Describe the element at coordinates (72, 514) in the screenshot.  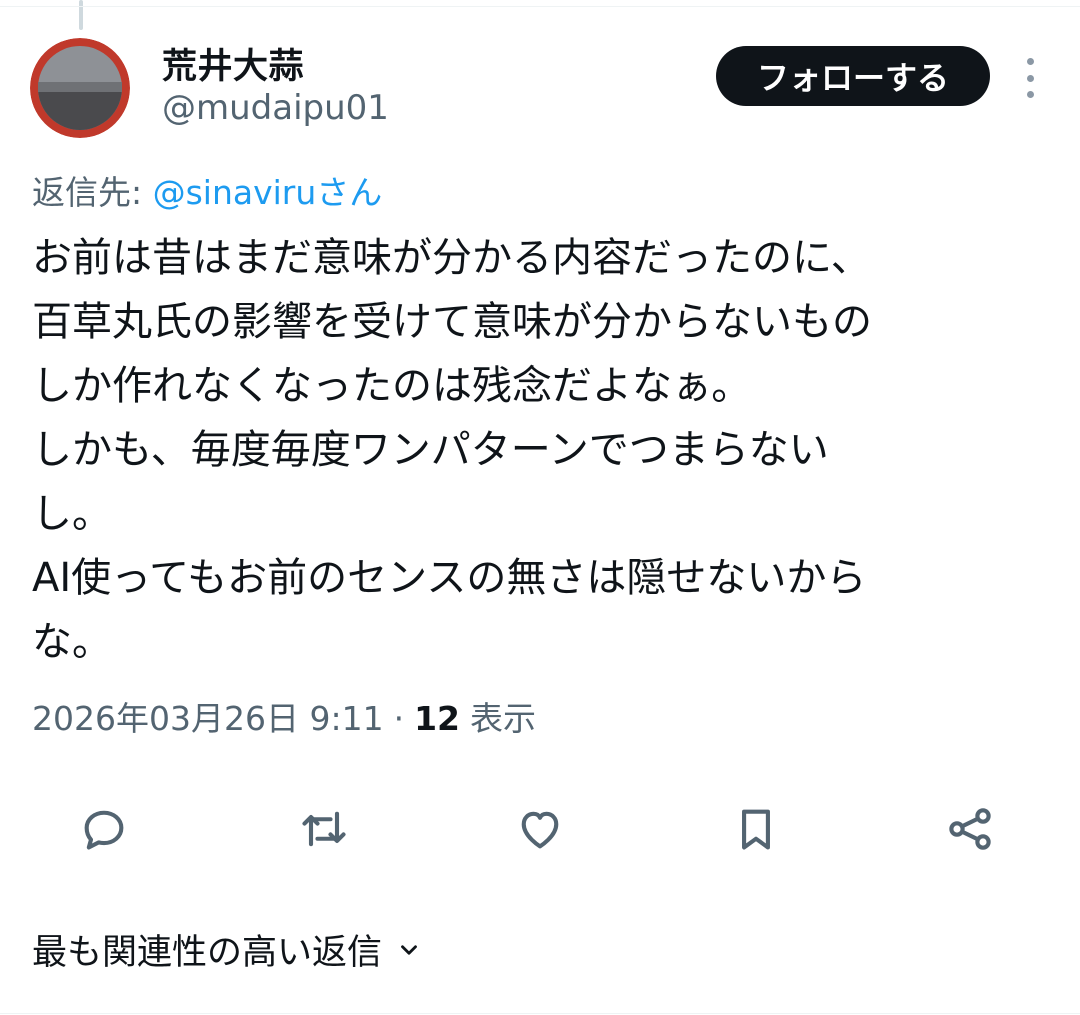
I see `tweet-line: し。` at that location.